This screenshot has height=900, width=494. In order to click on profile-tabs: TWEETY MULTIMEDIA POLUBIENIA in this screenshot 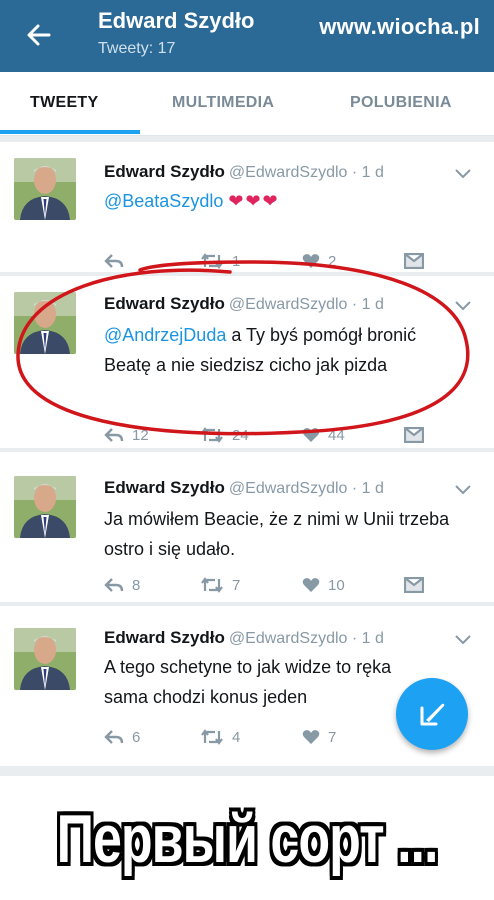, I will do `click(247, 104)`.